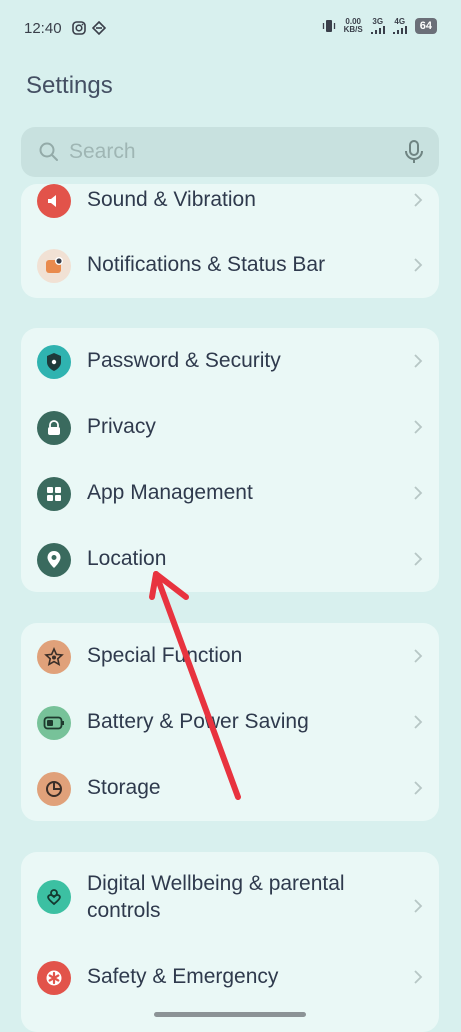  I want to click on notification-icon, so click(54, 266).